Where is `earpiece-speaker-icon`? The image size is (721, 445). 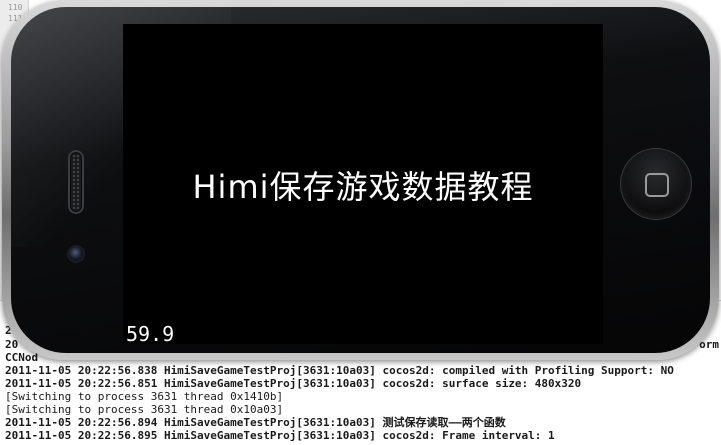 earpiece-speaker-icon is located at coordinates (76, 182).